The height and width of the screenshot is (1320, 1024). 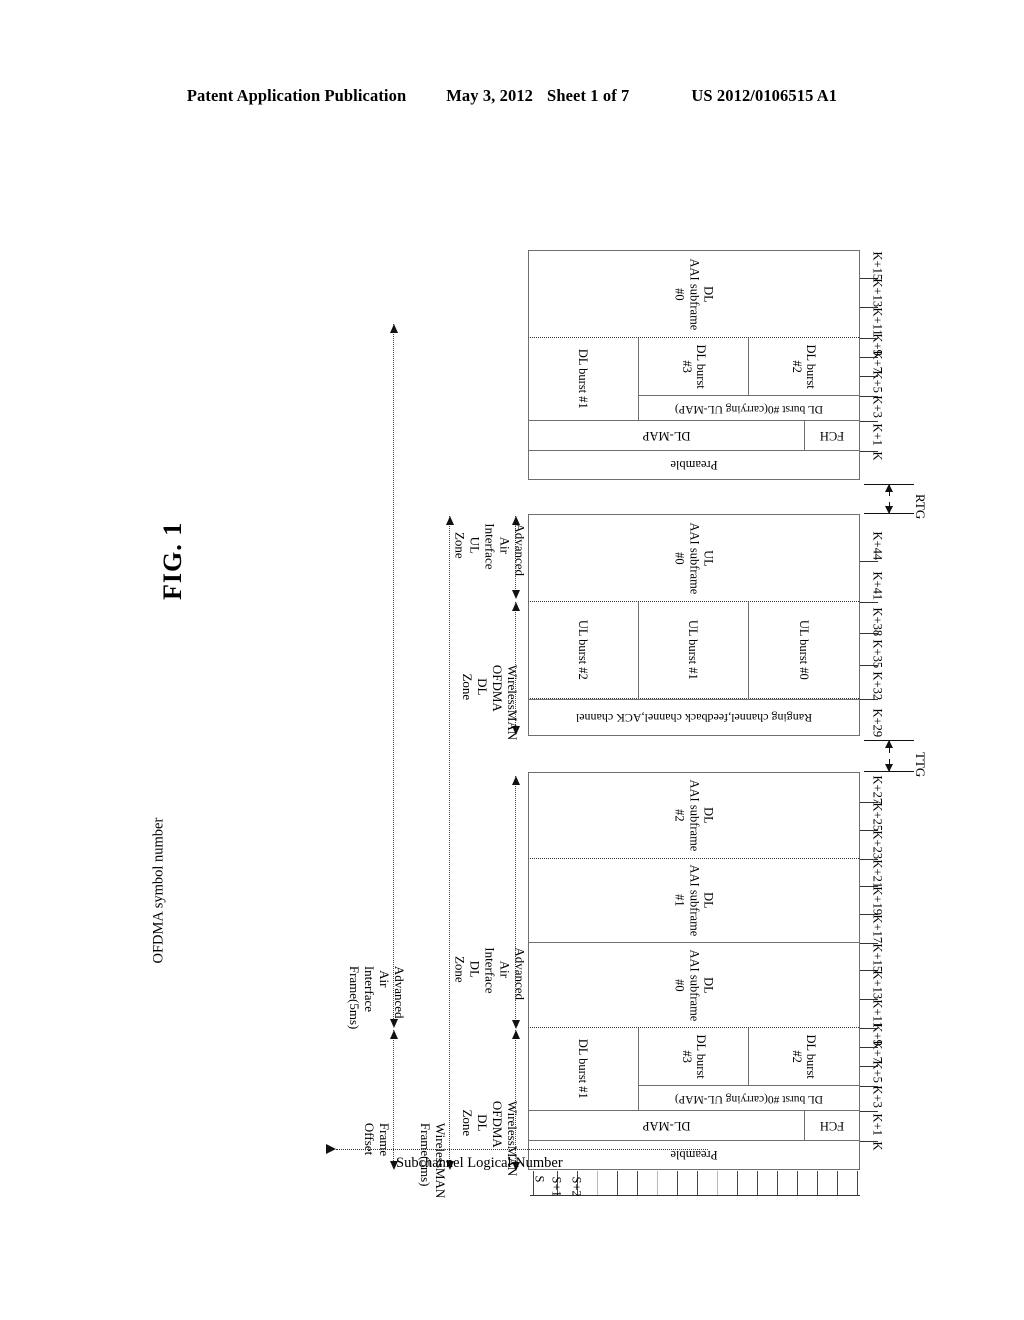 I want to click on tick-k38: K+38, so click(x=877, y=622).